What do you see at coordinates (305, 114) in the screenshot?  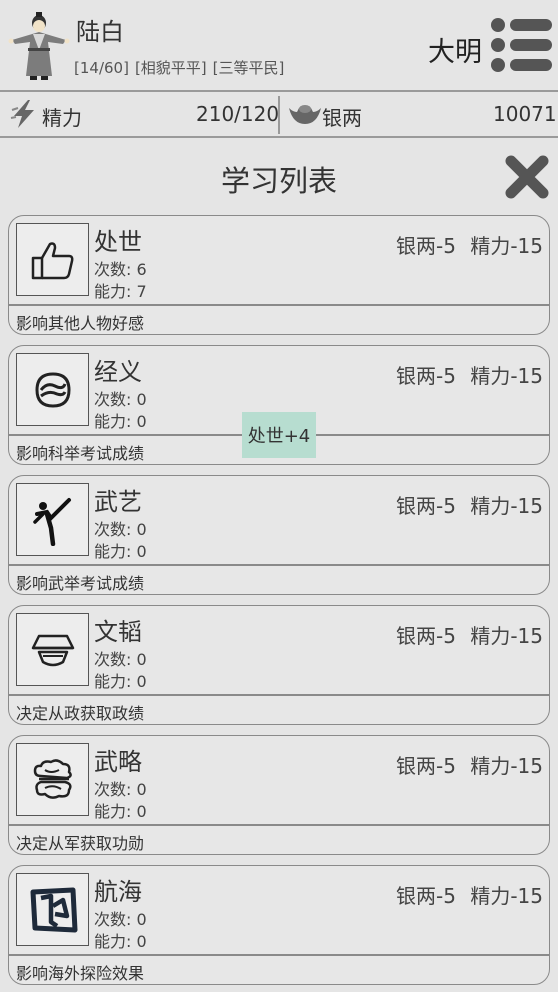 I see `silver-ingot-icon` at bounding box center [305, 114].